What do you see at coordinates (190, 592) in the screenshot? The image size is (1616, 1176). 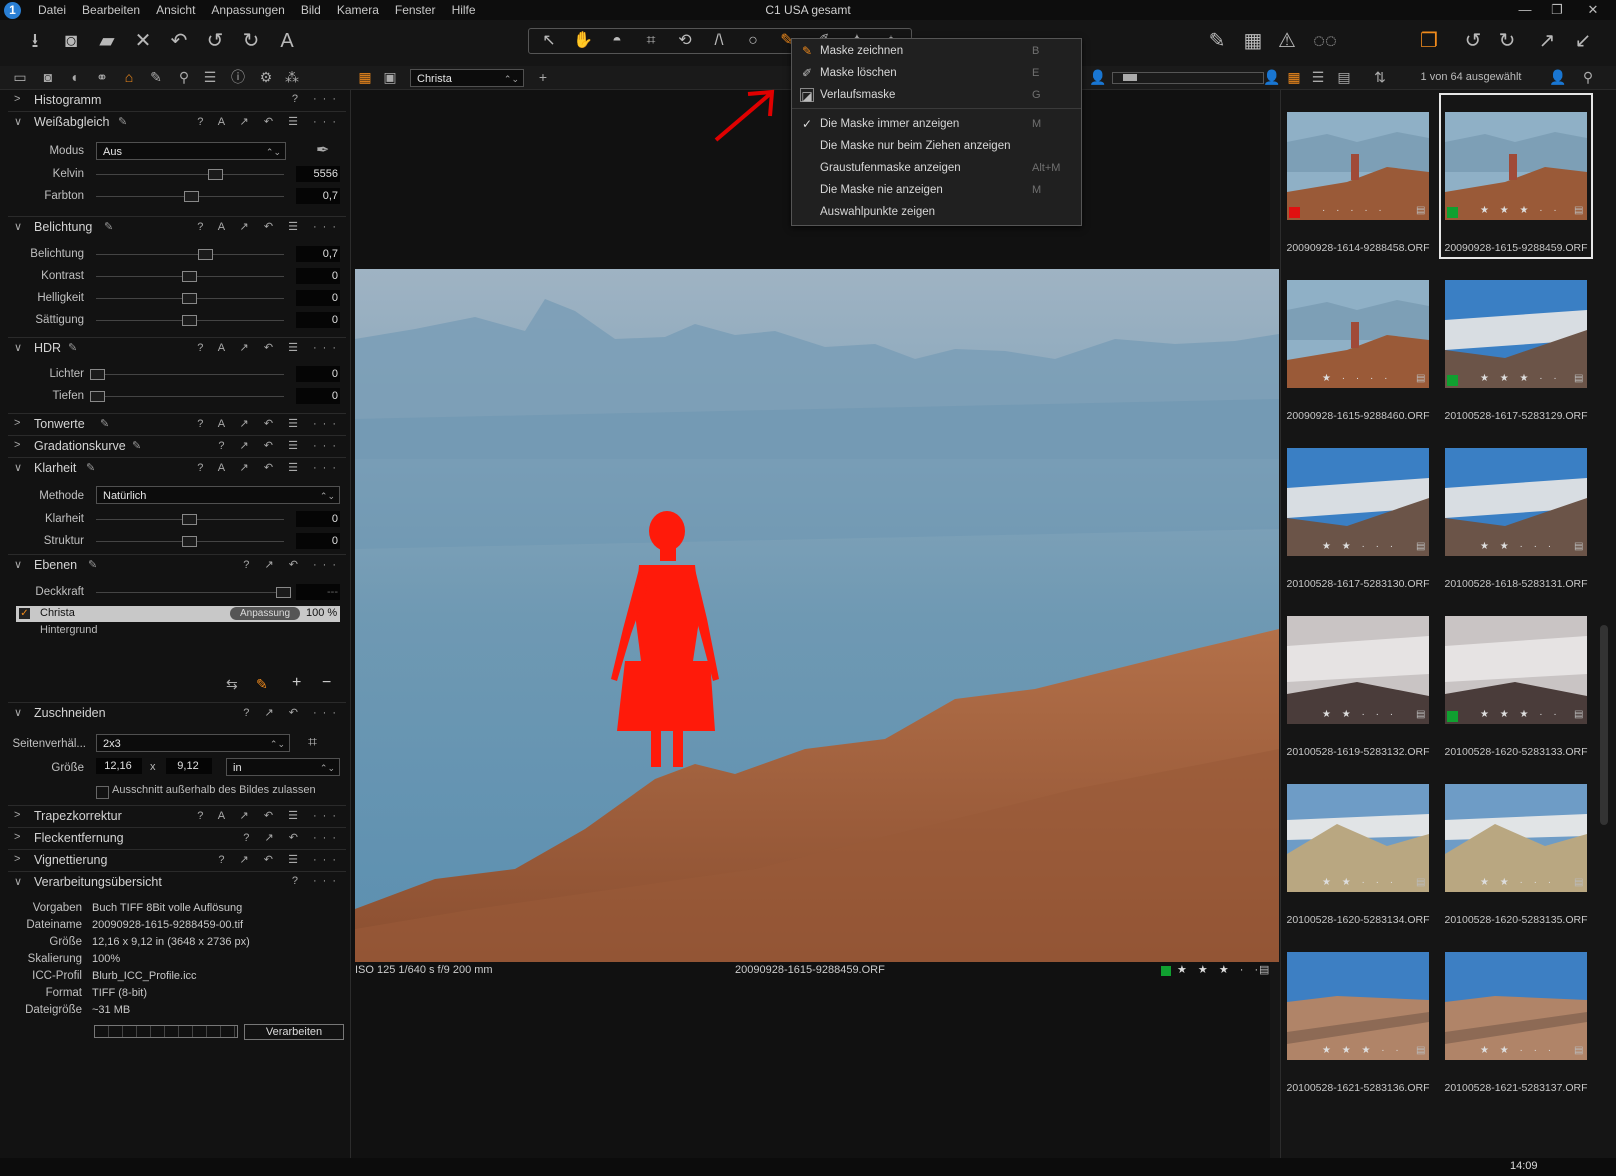 I see `opacity-slider` at bounding box center [190, 592].